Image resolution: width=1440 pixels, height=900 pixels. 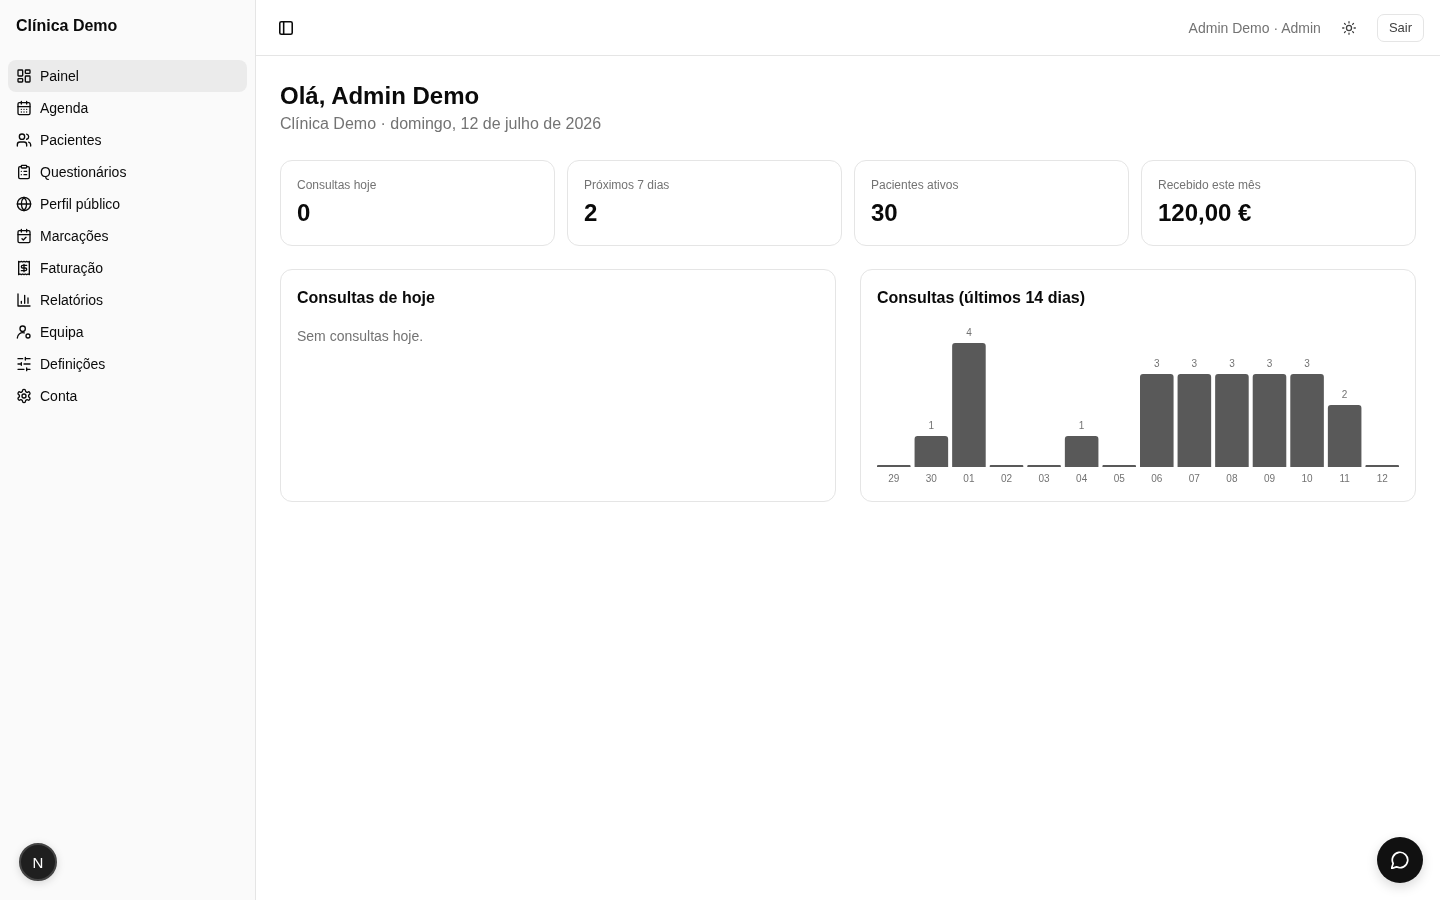 What do you see at coordinates (24, 364) in the screenshot?
I see `sliders-icon` at bounding box center [24, 364].